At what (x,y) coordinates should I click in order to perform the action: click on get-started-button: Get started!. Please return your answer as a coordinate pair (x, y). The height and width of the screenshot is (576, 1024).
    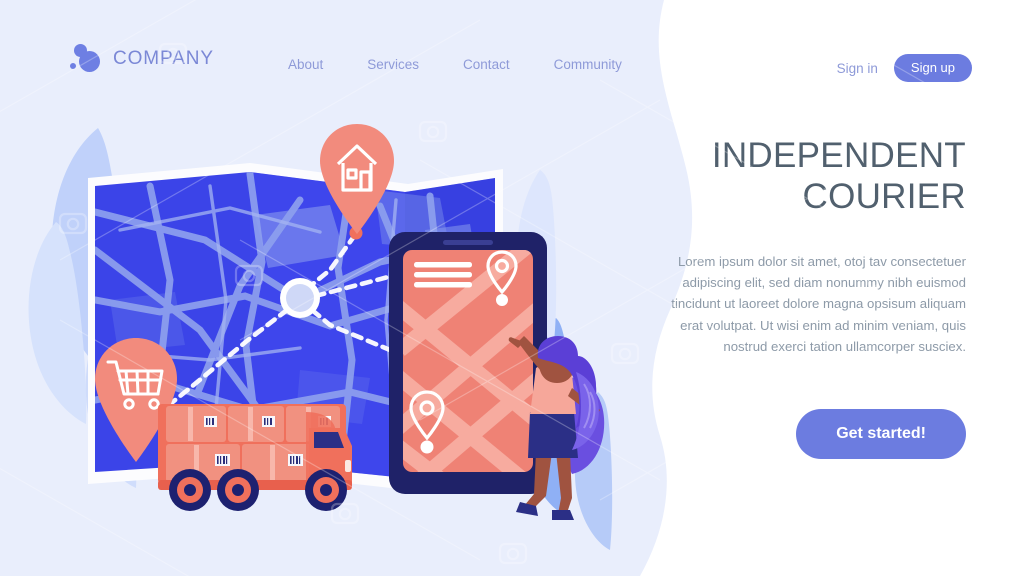
    Looking at the image, I should click on (881, 434).